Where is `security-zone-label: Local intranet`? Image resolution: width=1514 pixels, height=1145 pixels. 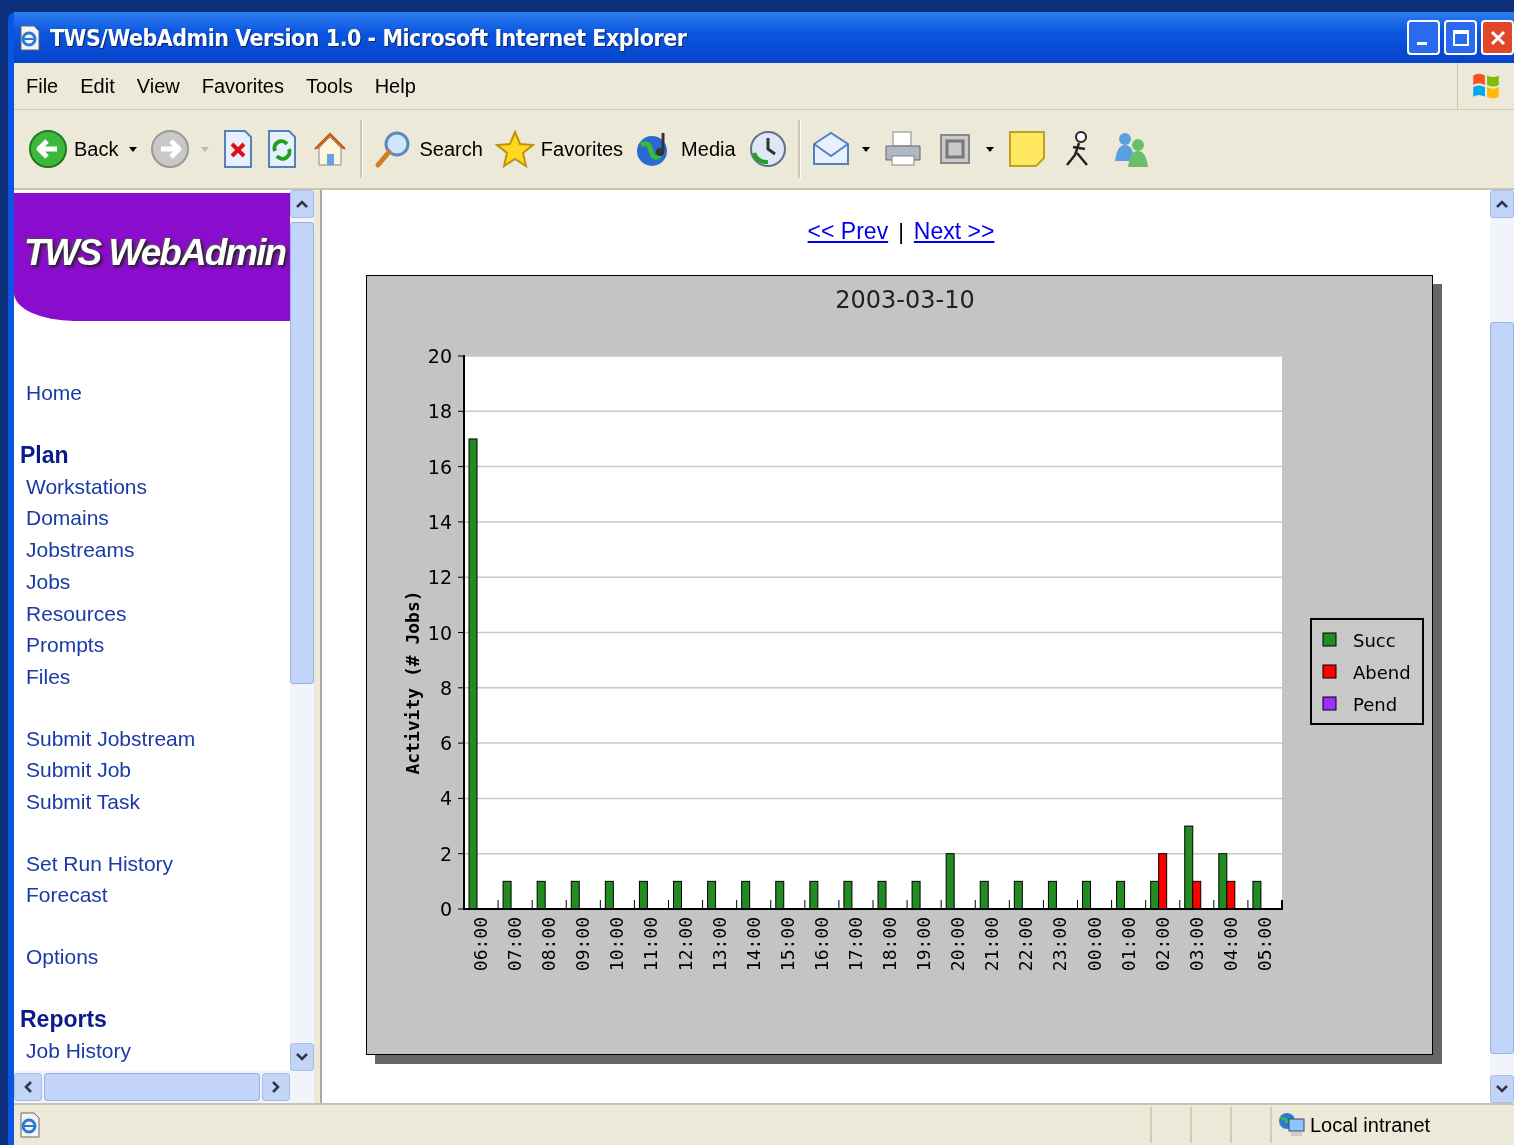 security-zone-label: Local intranet is located at coordinates (1370, 1125).